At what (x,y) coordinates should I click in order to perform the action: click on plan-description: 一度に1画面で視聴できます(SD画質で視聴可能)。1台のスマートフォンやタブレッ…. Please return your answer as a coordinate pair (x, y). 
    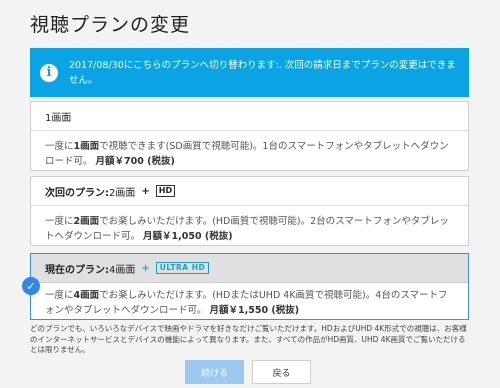
    Looking at the image, I should click on (249, 150).